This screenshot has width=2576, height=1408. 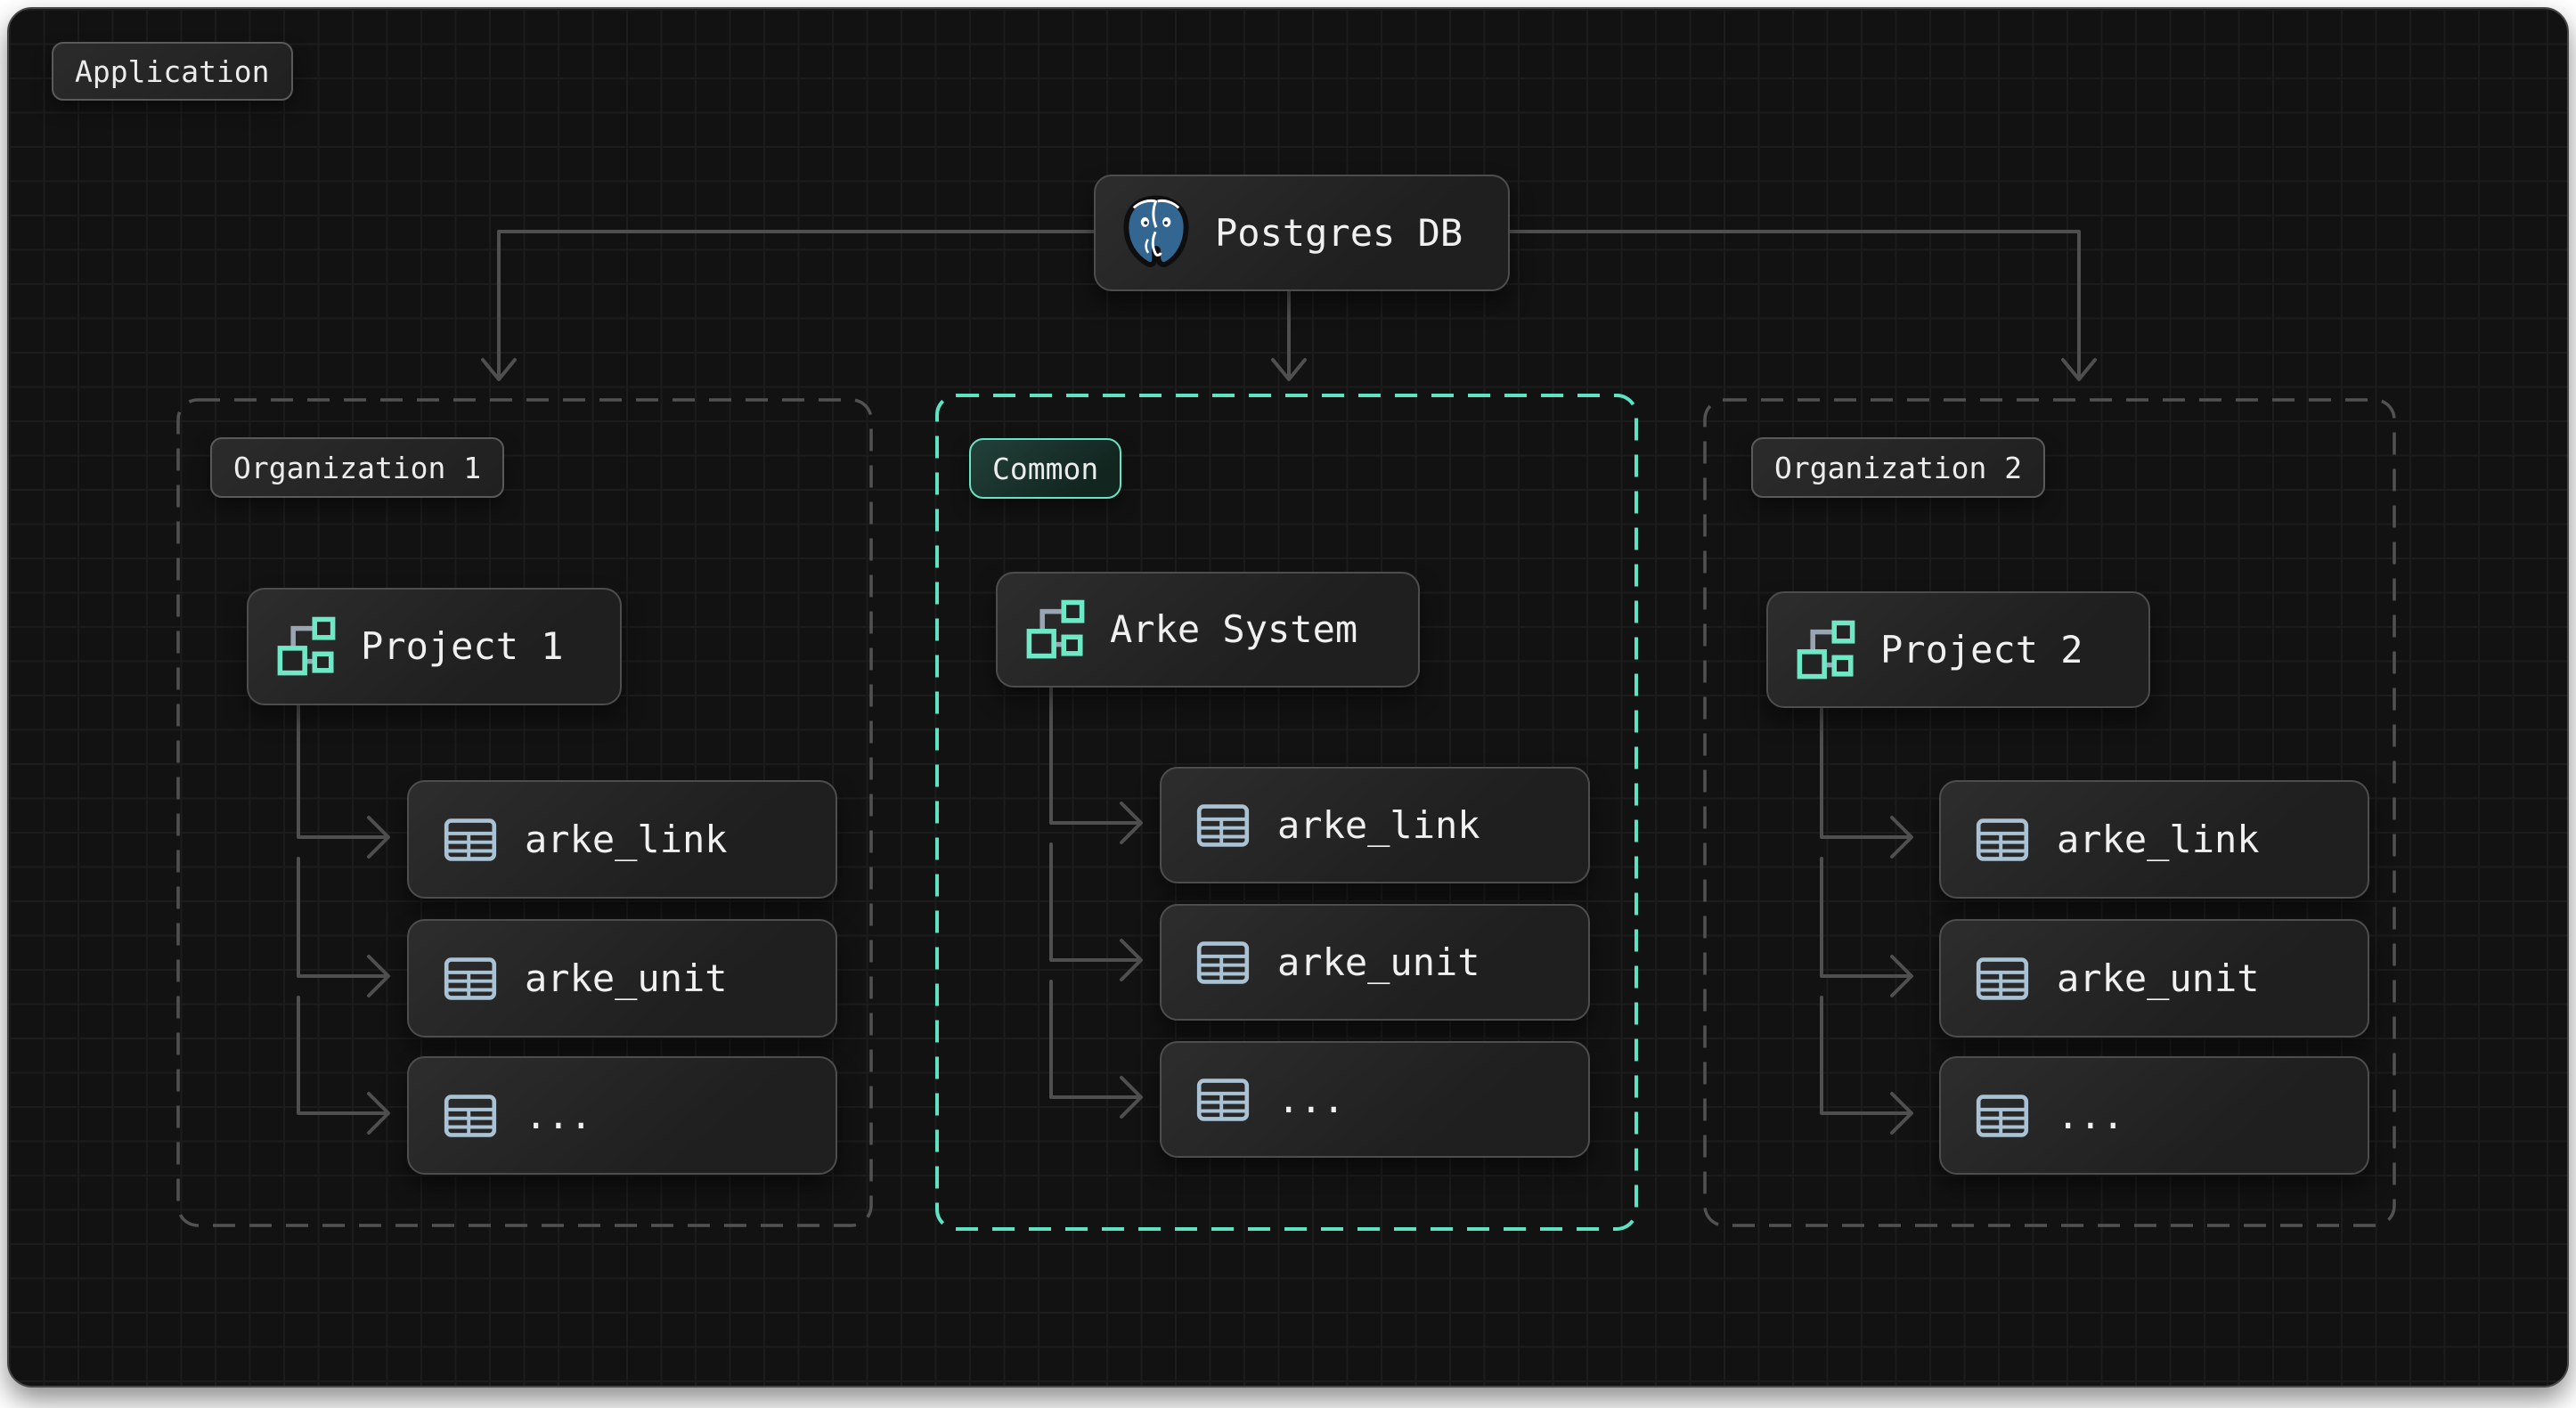 I want to click on edge-project1-to-more, so click(x=344, y=1065).